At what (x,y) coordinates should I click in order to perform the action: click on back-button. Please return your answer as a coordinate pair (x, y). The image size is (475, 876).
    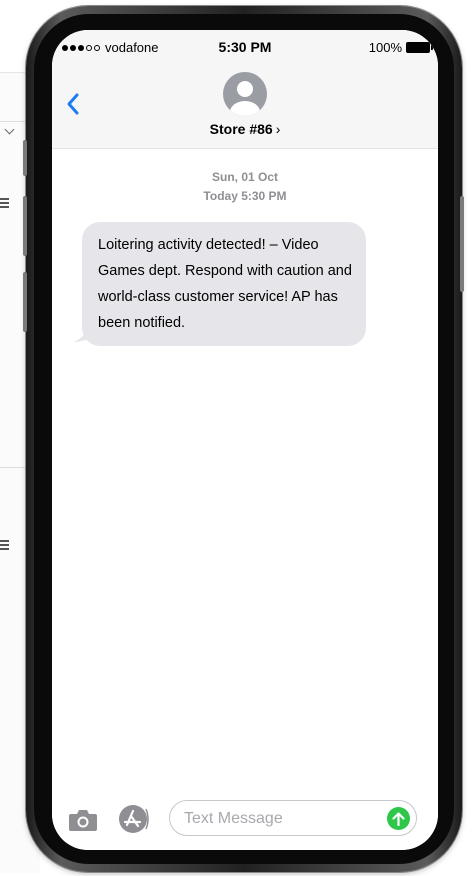
    Looking at the image, I should click on (74, 104).